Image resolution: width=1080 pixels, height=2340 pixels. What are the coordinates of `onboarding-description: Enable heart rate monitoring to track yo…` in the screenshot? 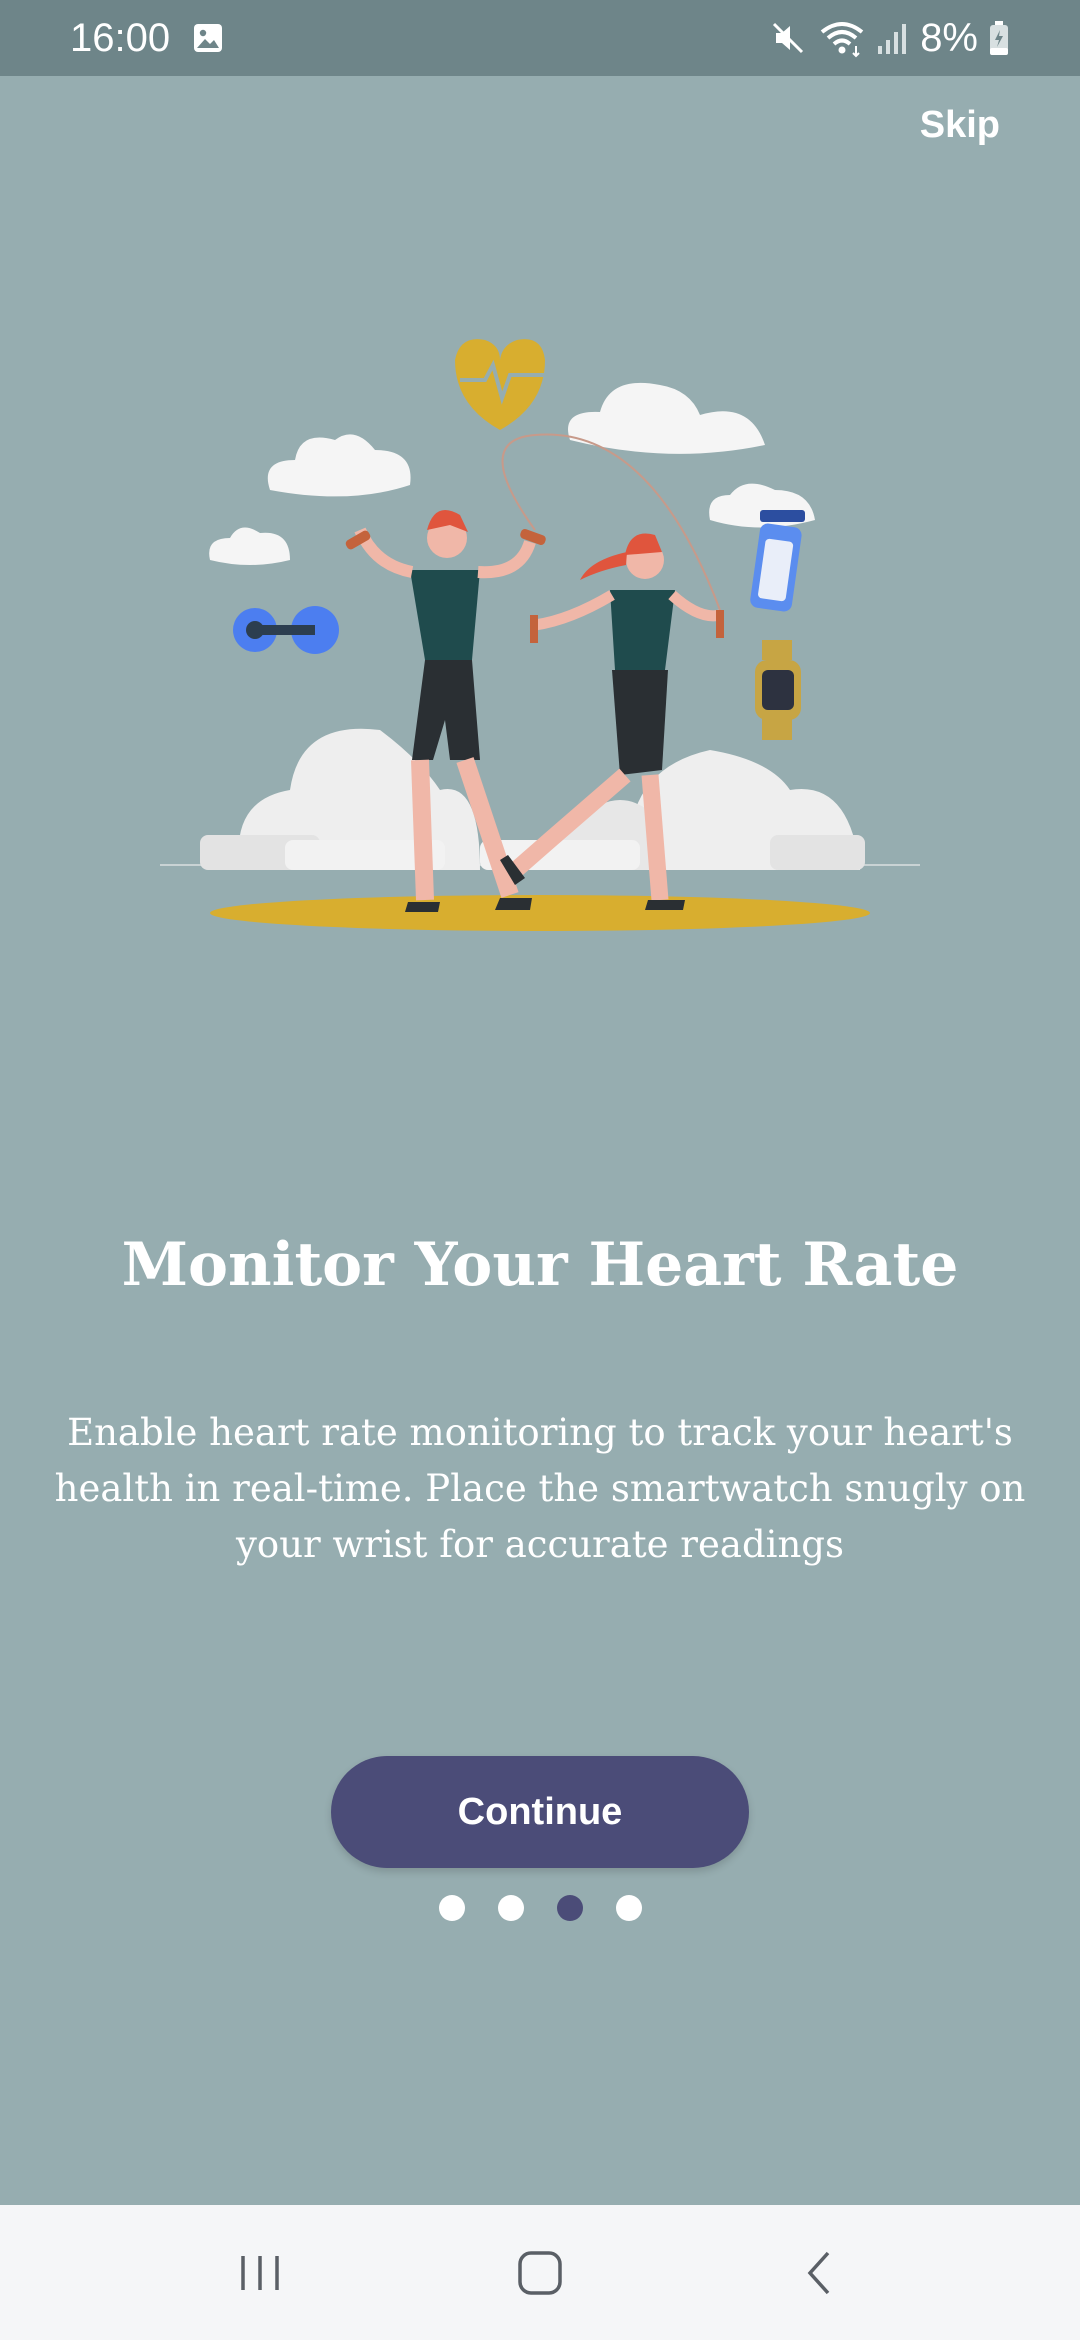 It's located at (540, 1488).